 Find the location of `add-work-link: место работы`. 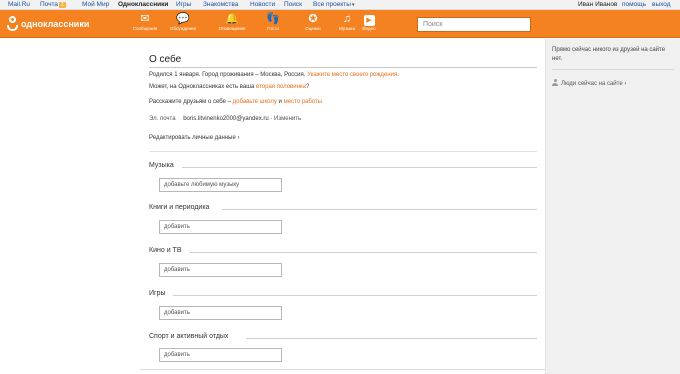

add-work-link: место работы is located at coordinates (303, 102).